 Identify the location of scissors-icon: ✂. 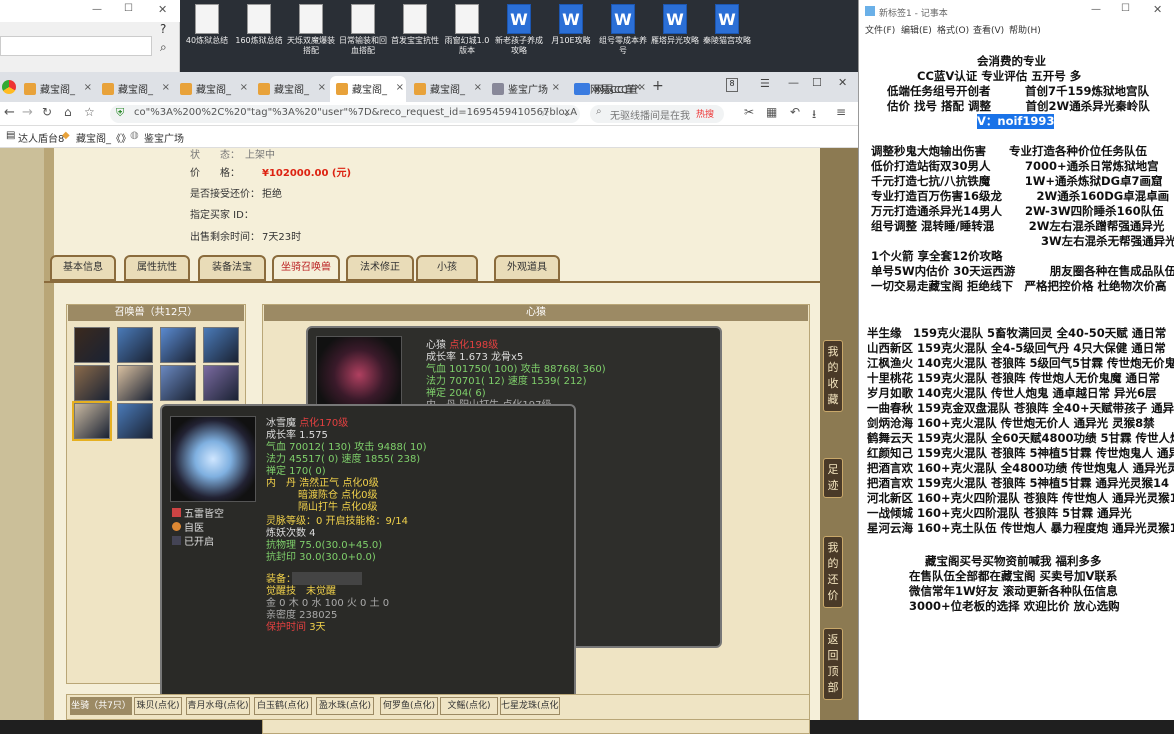
(749, 112).